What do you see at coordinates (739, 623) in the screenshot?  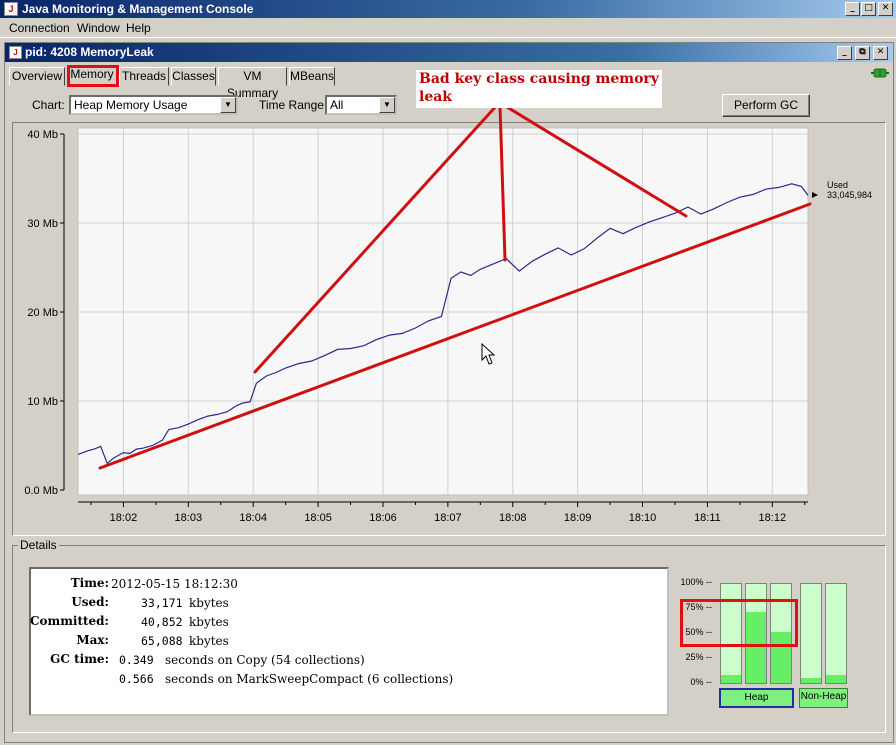 I see `heap-bars-highlight` at bounding box center [739, 623].